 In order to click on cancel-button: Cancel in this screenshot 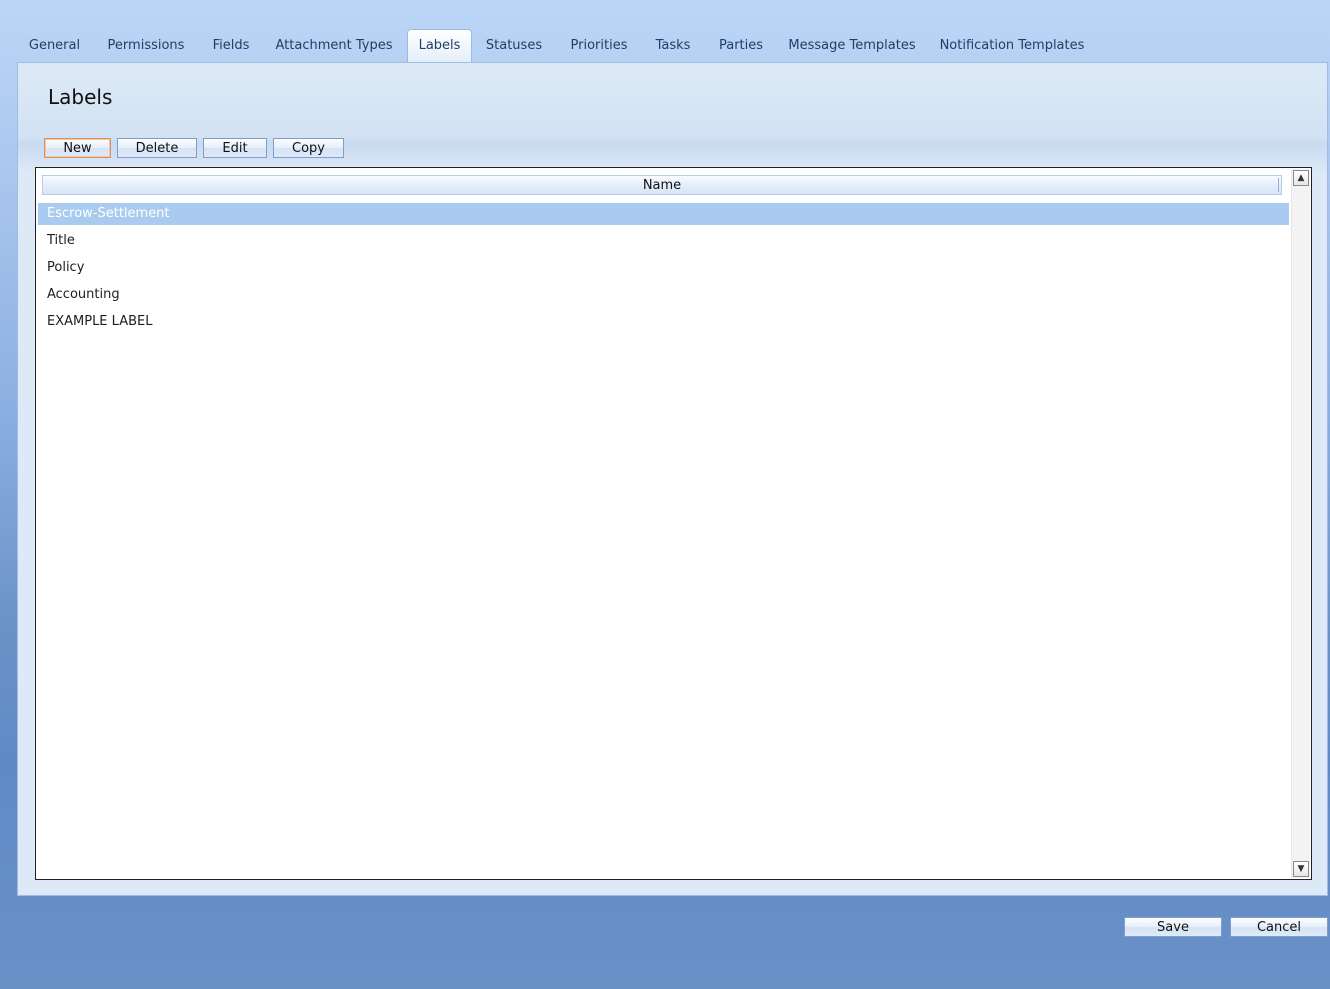, I will do `click(1279, 927)`.